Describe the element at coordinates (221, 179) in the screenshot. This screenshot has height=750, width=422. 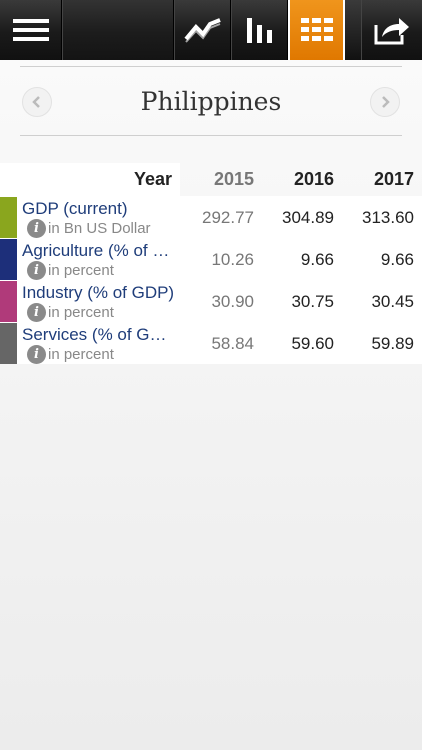
I see `year-column-header: 2015` at that location.